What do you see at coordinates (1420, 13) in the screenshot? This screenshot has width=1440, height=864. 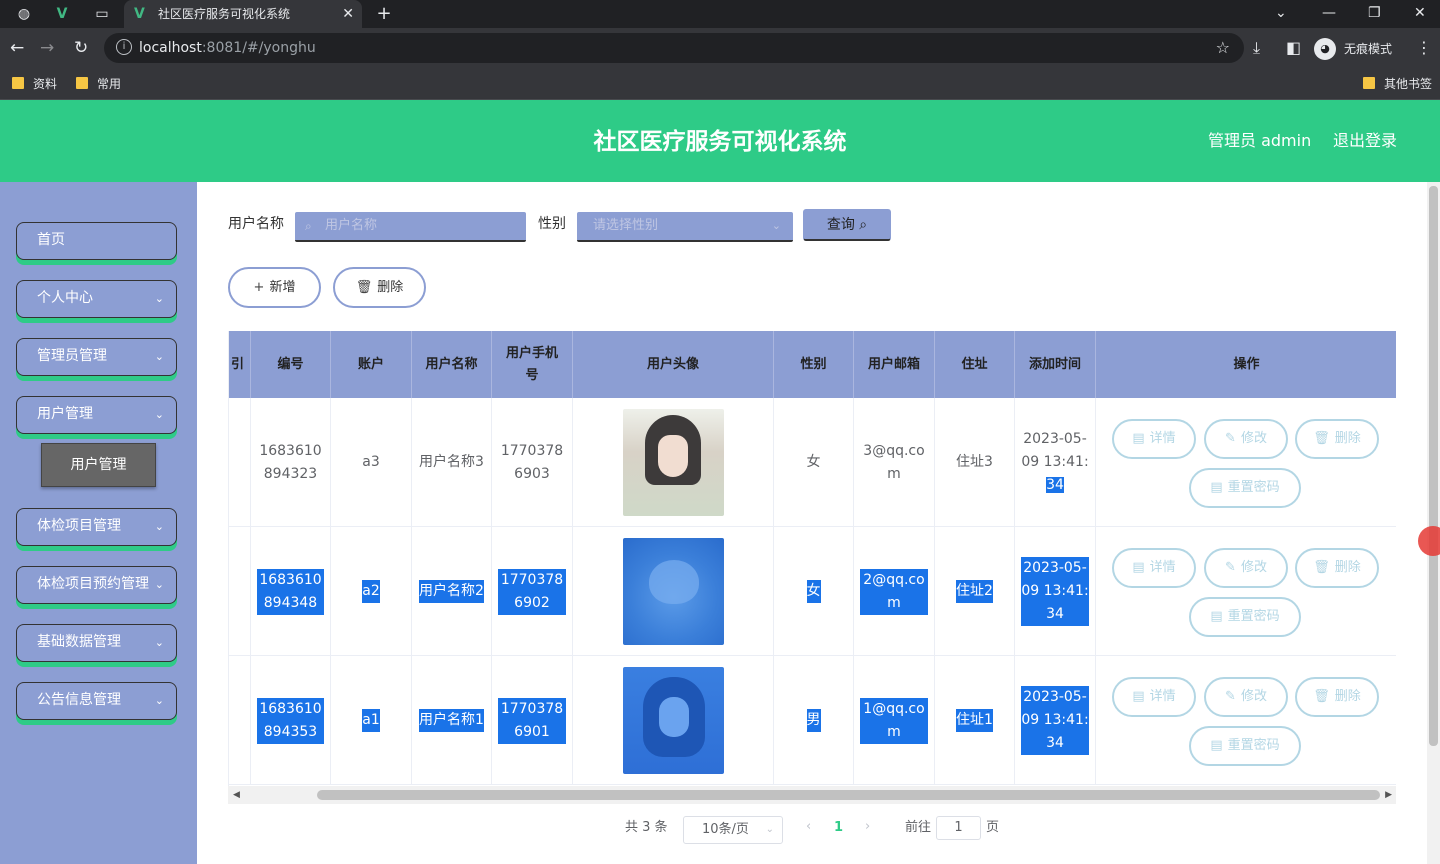 I see `close-window-icon: ✕` at bounding box center [1420, 13].